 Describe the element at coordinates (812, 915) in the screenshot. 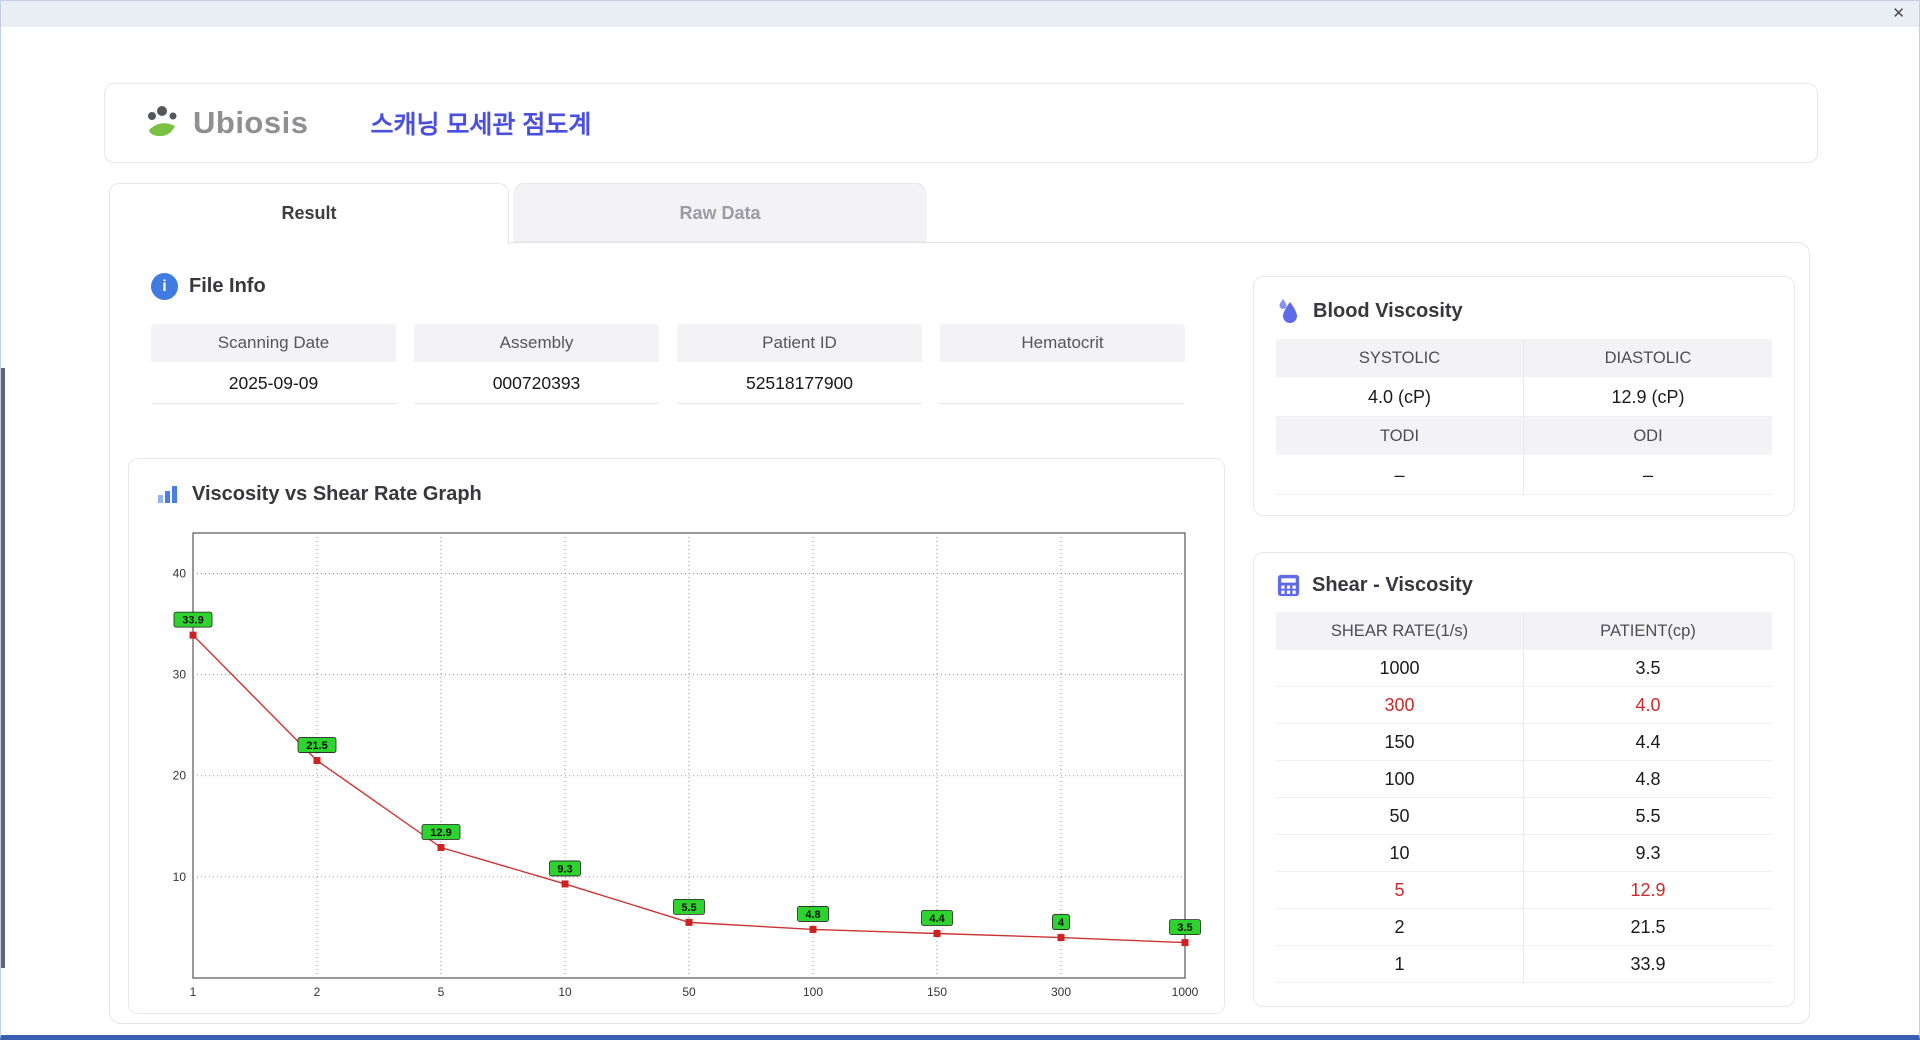

I see `svg-text: 4.8` at that location.